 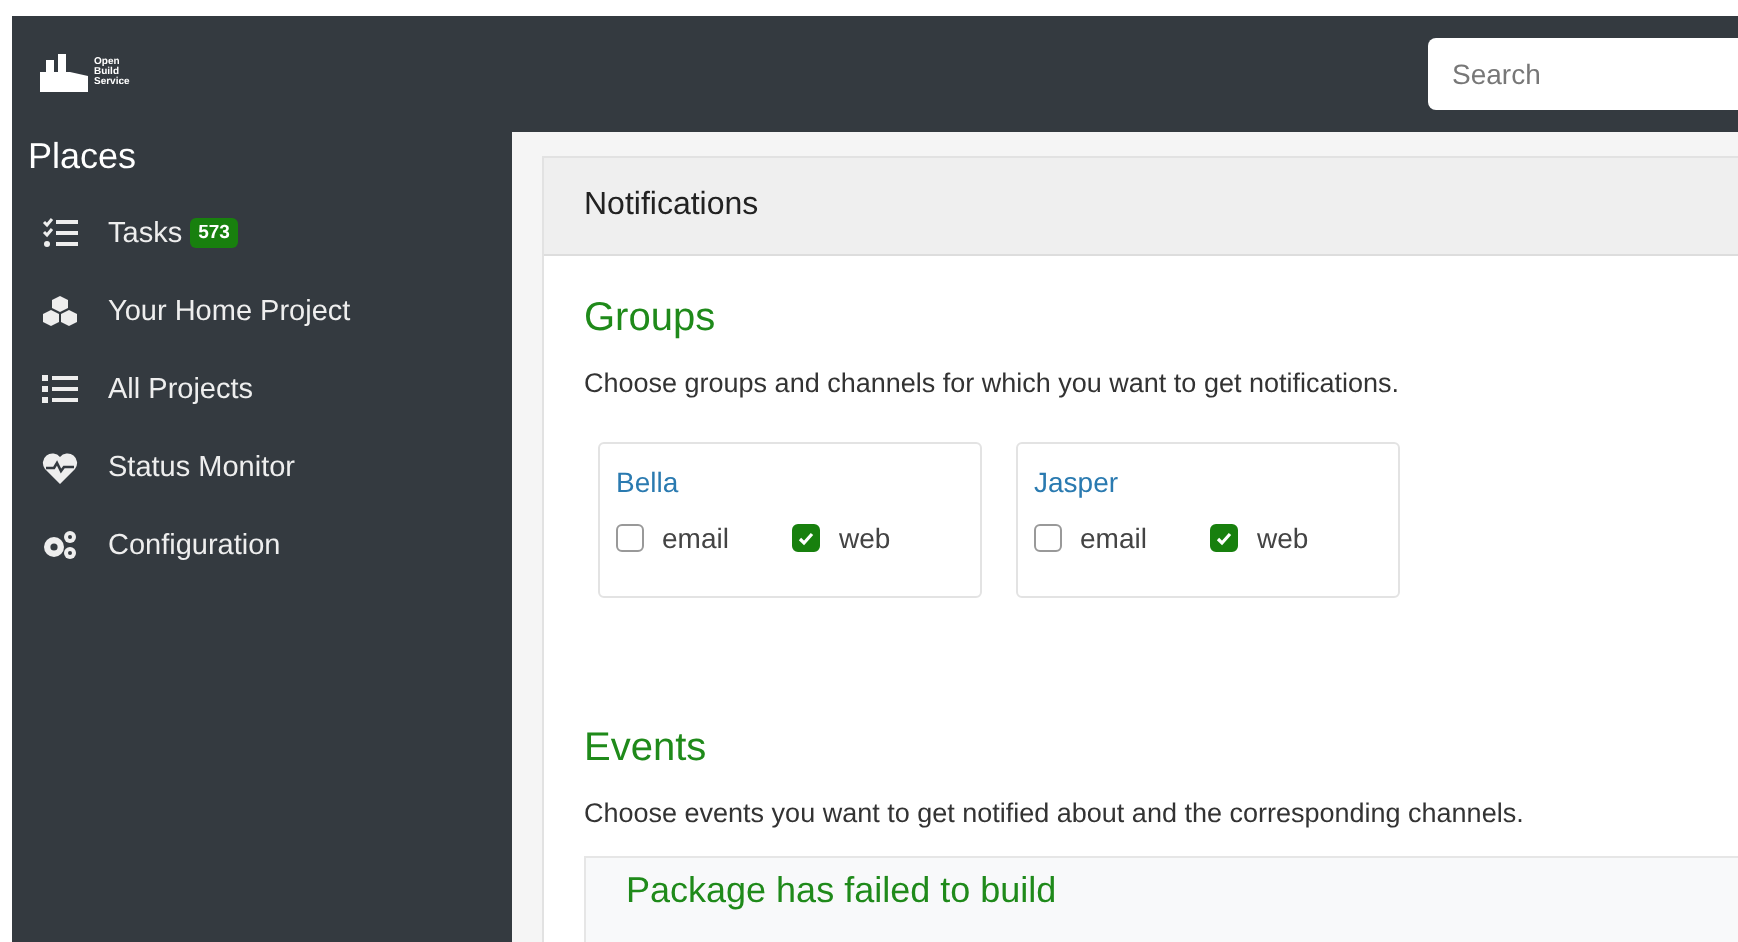 I want to click on cubes-icon, so click(x=60, y=311).